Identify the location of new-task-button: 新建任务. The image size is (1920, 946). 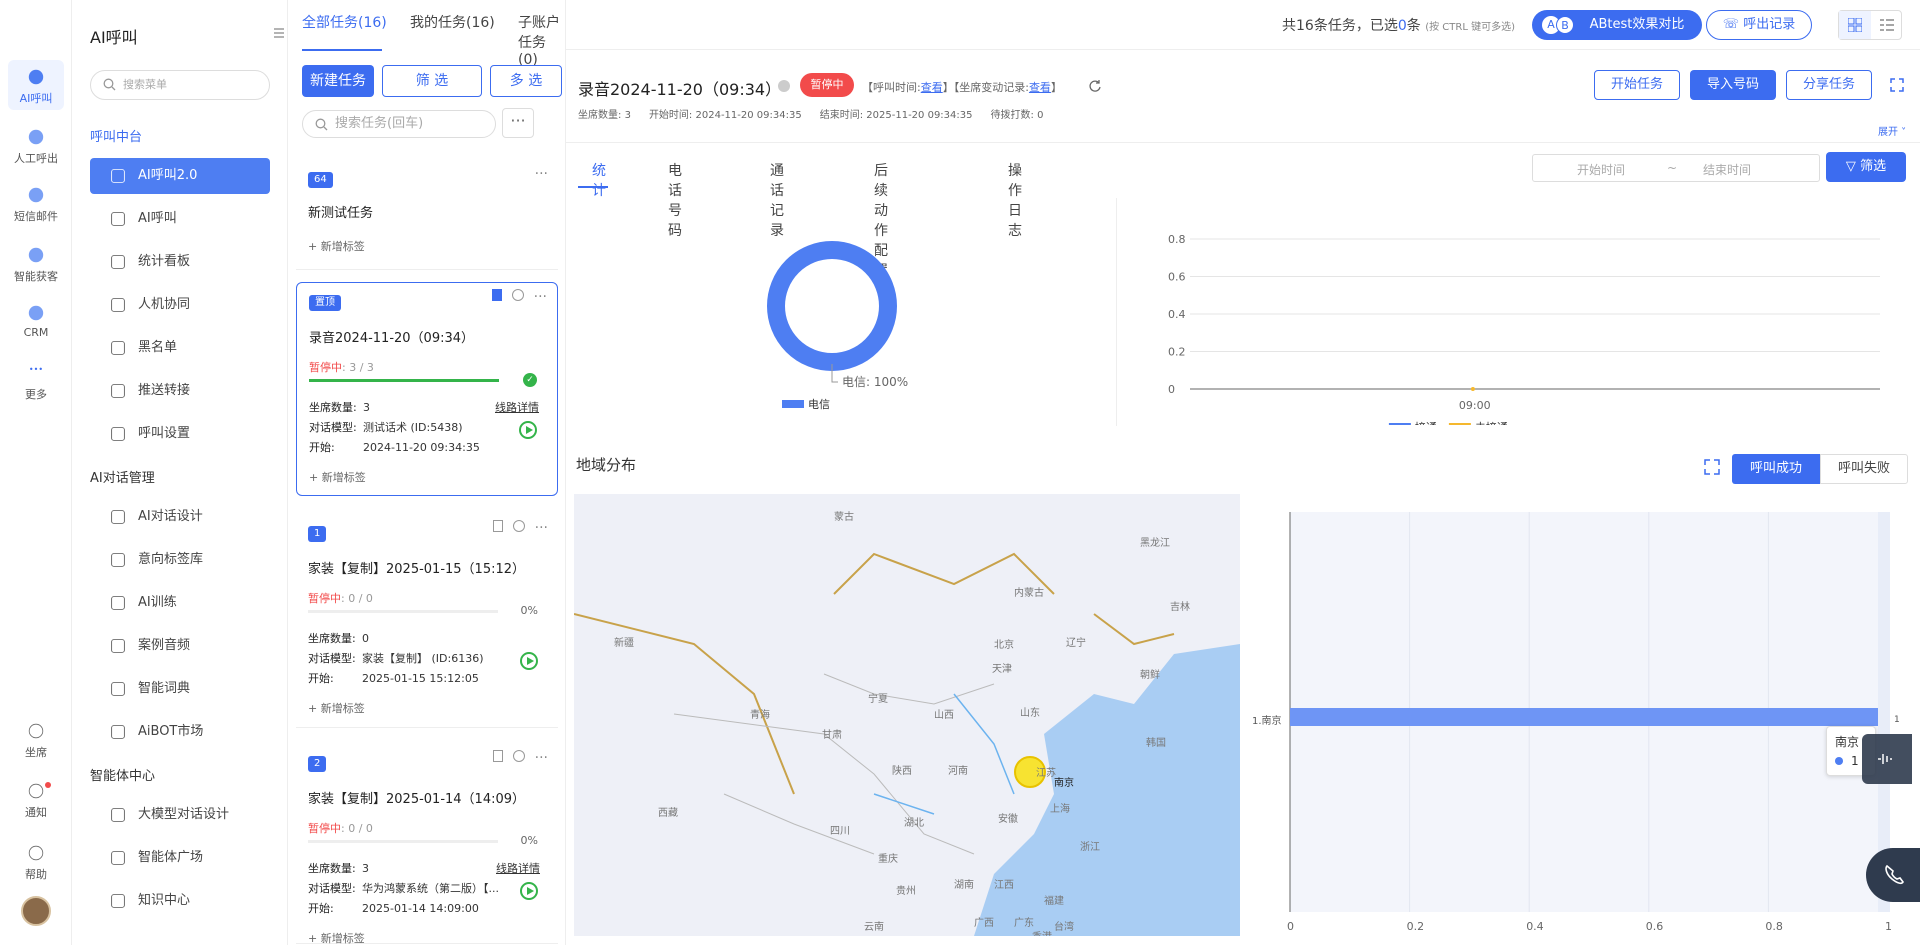
(338, 81).